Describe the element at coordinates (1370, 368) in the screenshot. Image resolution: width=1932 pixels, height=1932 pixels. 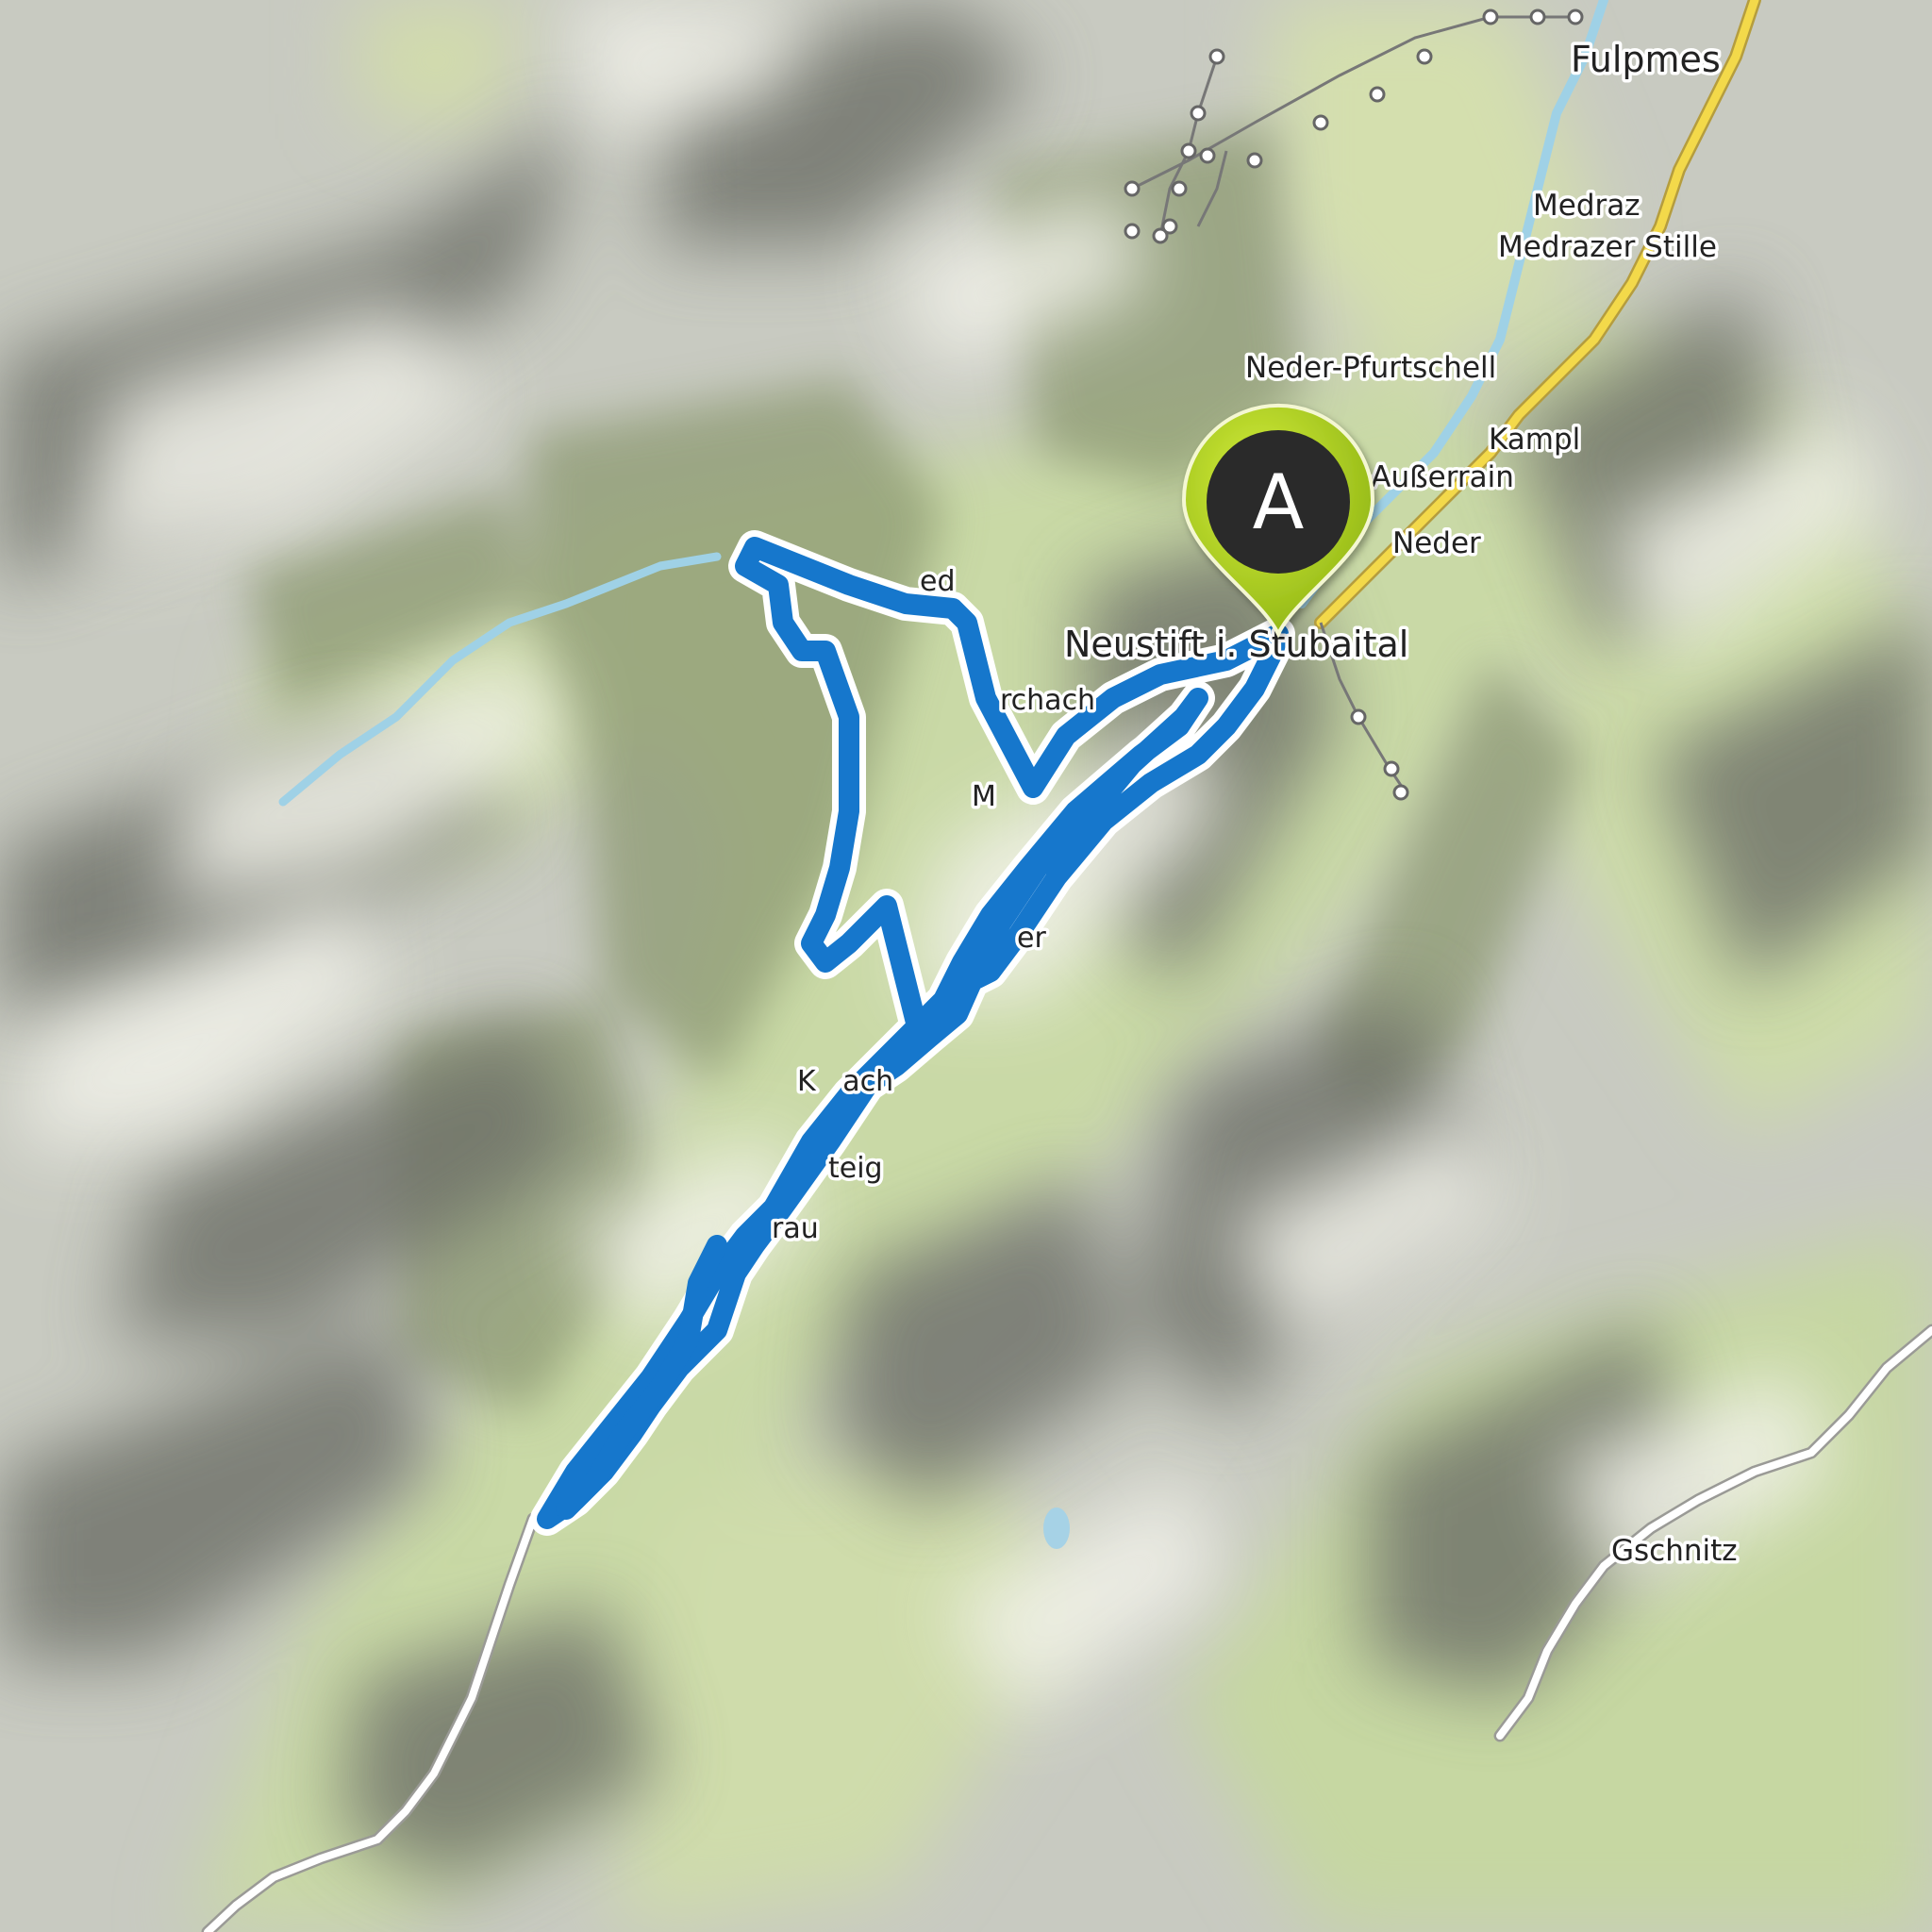
I see `place-label-neder-pfurtschell: Neder-Pfurtschell` at that location.